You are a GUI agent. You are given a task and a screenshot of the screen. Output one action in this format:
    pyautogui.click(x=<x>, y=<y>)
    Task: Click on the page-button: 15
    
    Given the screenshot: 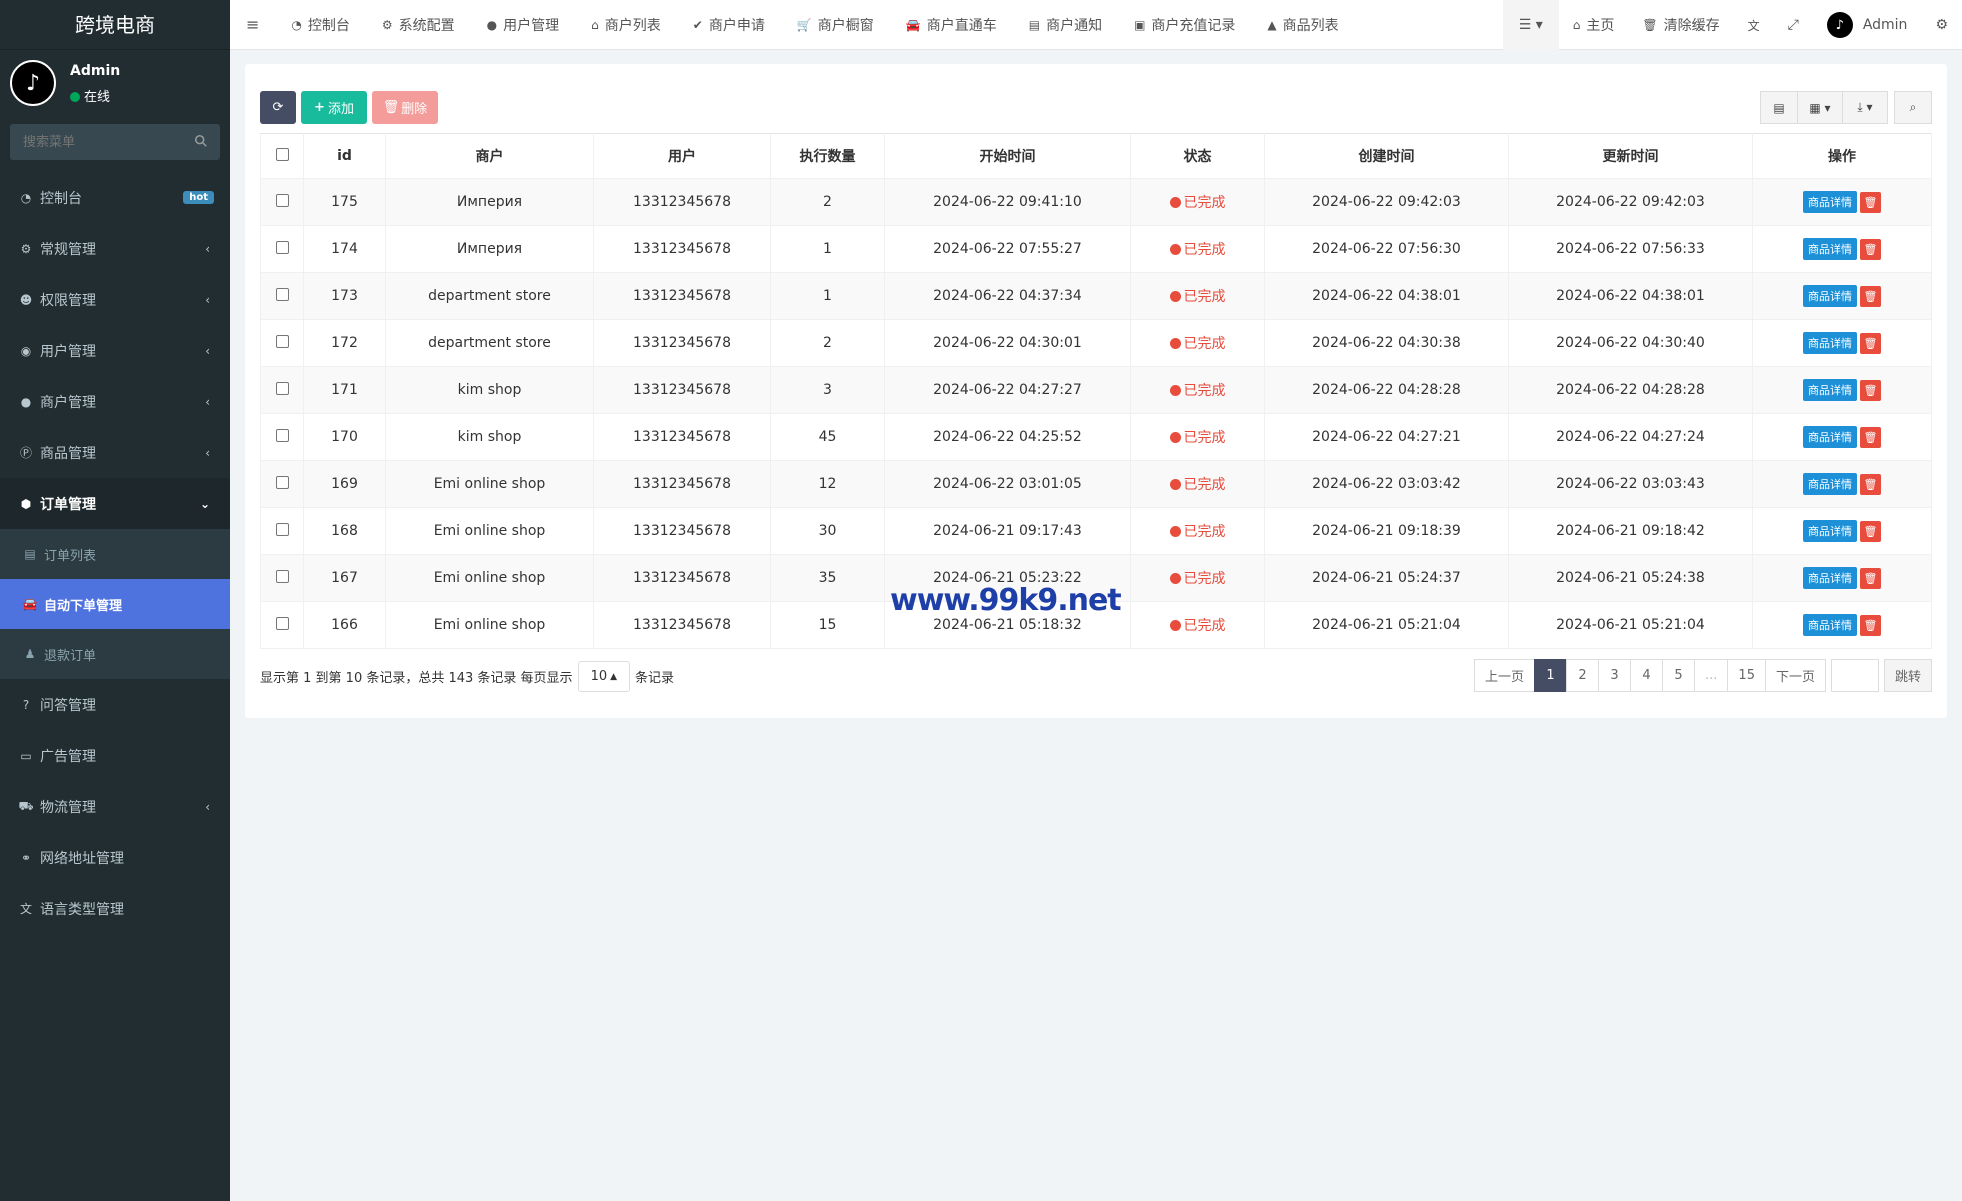 What is the action you would take?
    pyautogui.click(x=1746, y=675)
    